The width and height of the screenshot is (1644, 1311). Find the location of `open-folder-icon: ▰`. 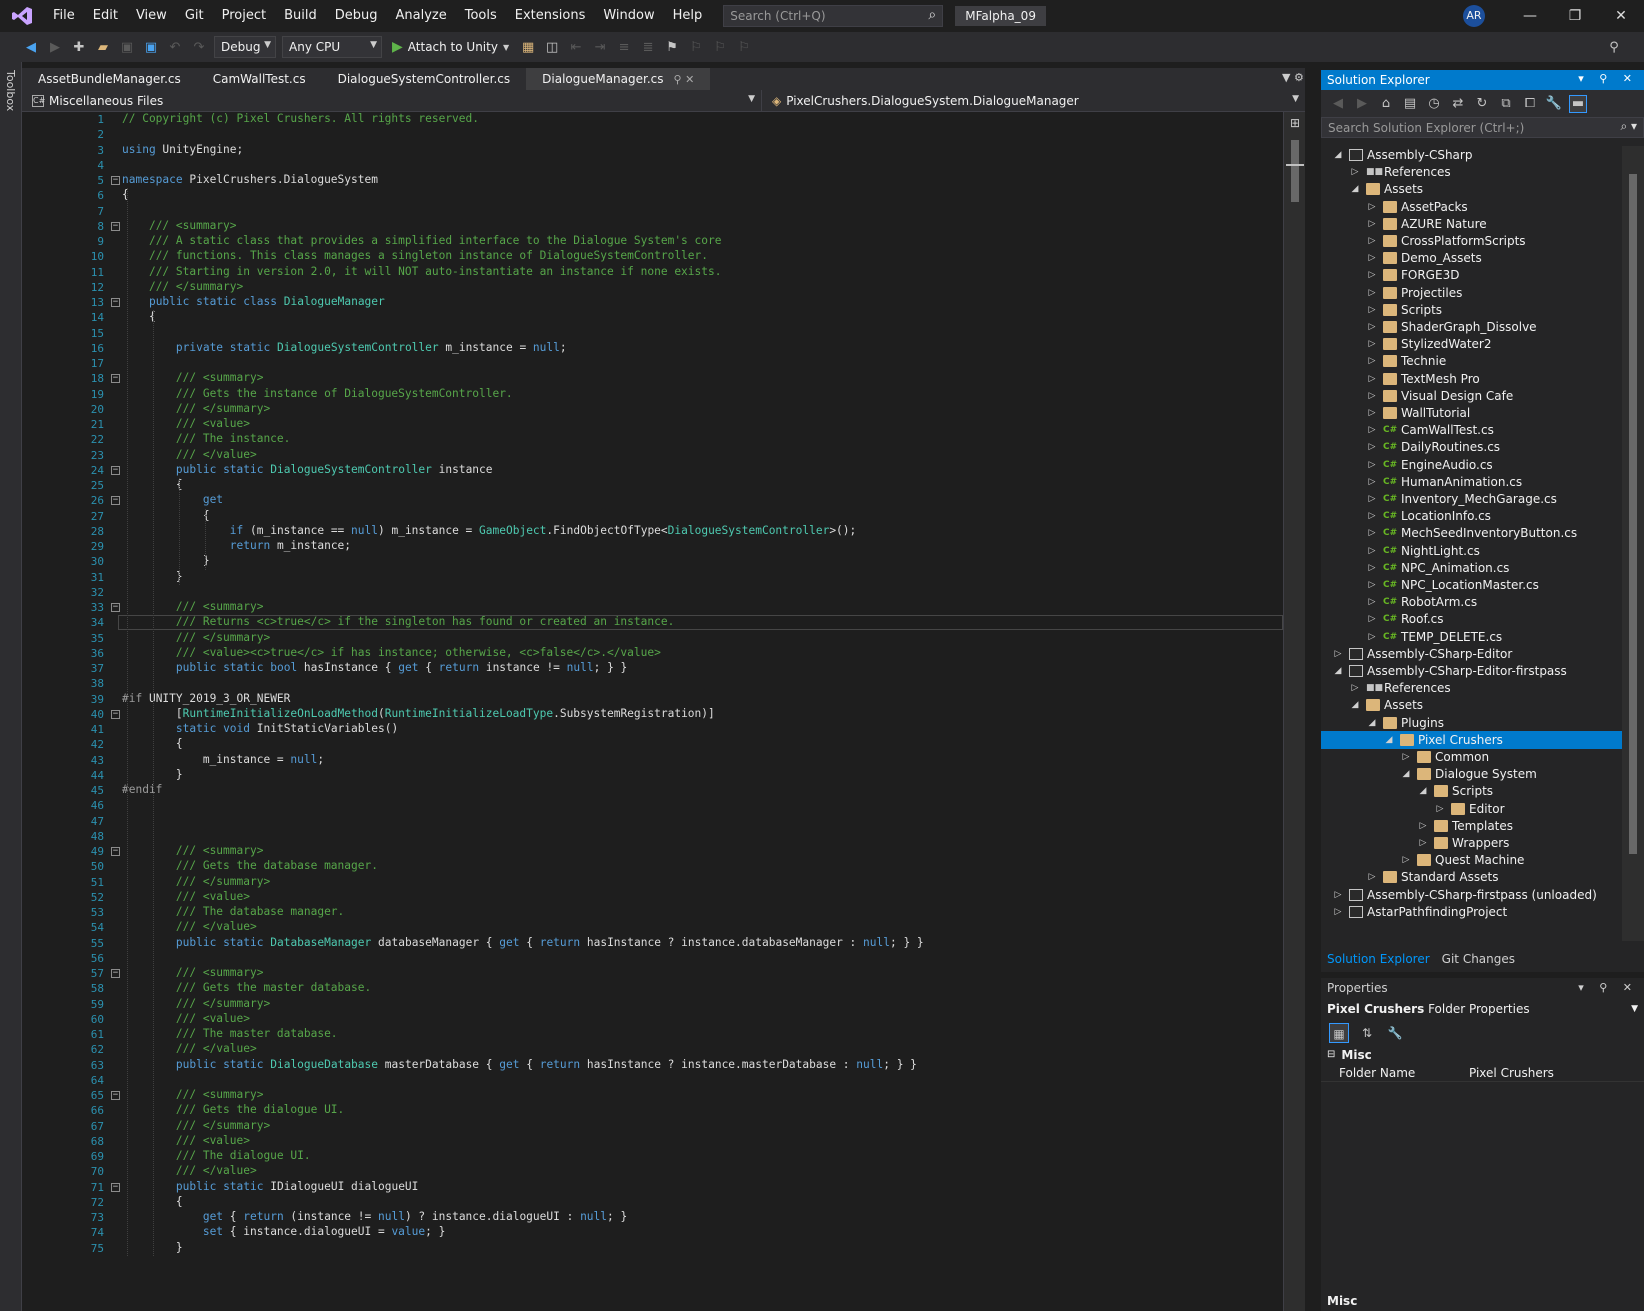

open-folder-icon: ▰ is located at coordinates (103, 47).